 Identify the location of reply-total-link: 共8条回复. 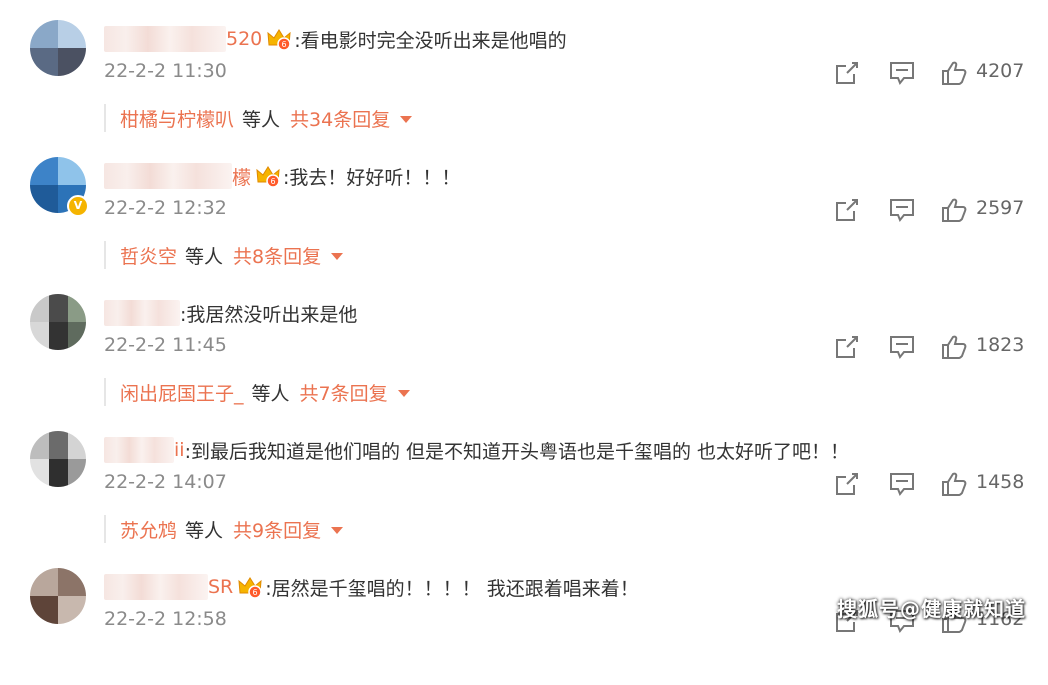
(277, 255).